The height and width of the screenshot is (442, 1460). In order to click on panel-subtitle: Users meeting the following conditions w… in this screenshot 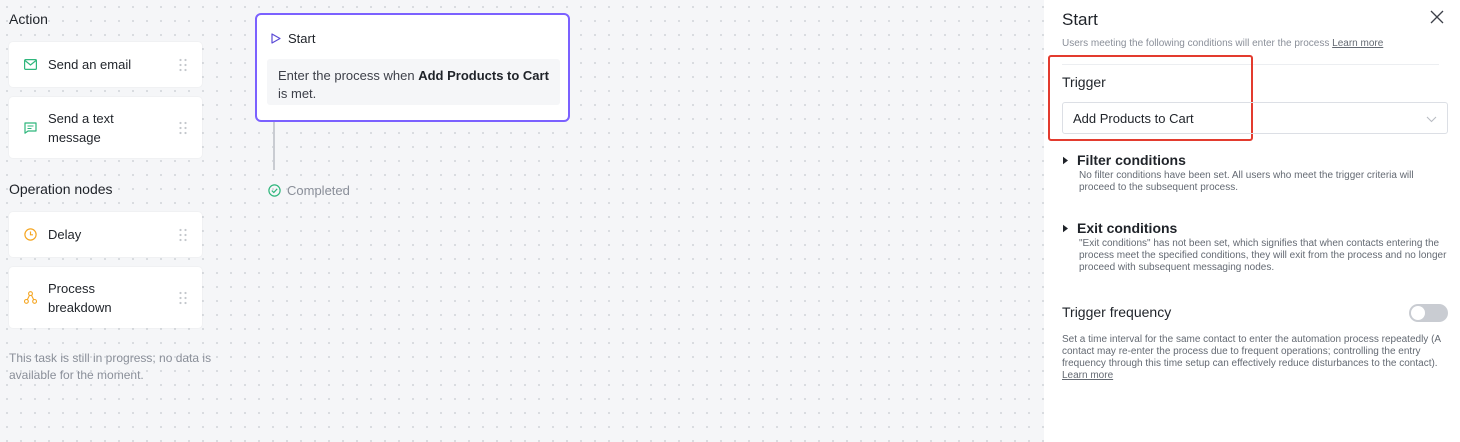, I will do `click(1222, 43)`.